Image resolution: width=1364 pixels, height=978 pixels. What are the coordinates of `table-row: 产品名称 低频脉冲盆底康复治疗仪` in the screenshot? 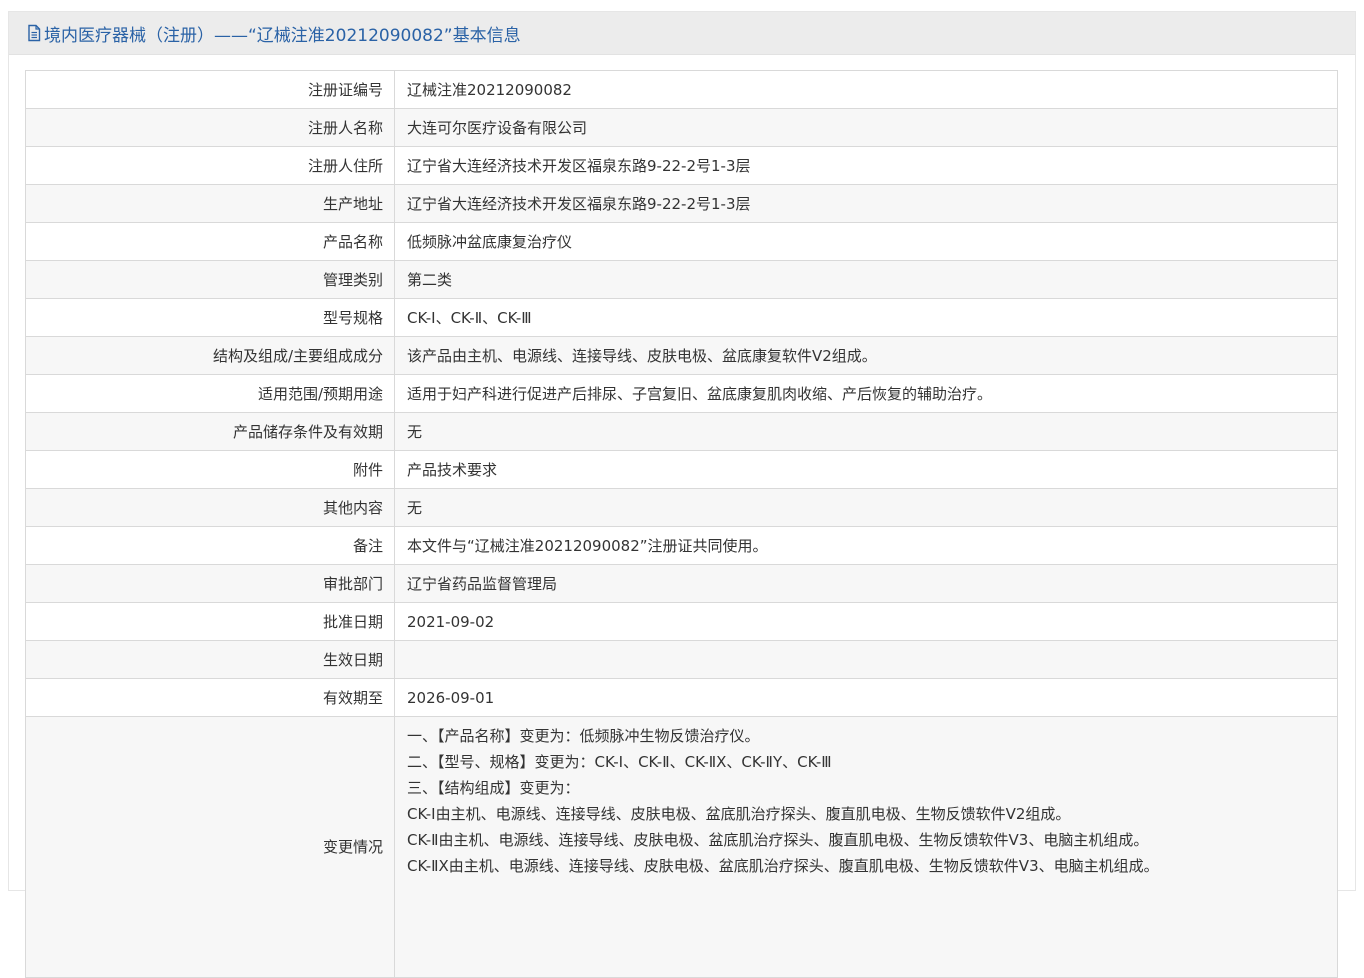 It's located at (681, 241).